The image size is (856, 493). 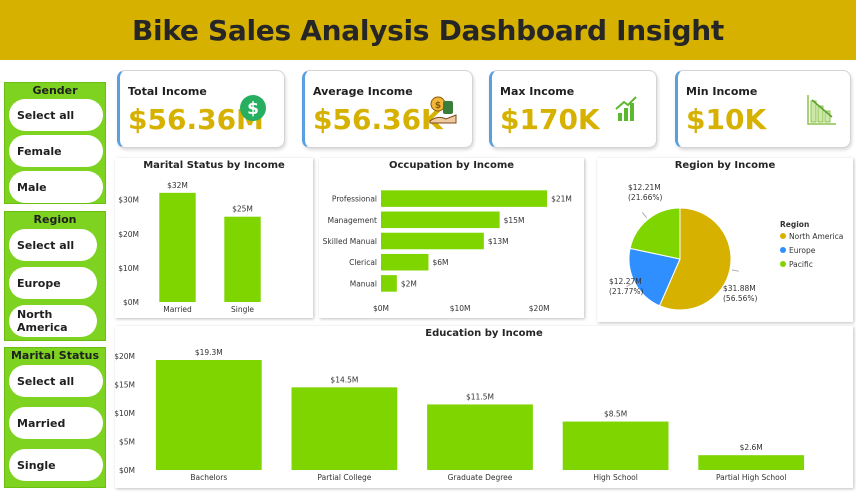 I want to click on data-label: $32M, so click(x=177, y=185).